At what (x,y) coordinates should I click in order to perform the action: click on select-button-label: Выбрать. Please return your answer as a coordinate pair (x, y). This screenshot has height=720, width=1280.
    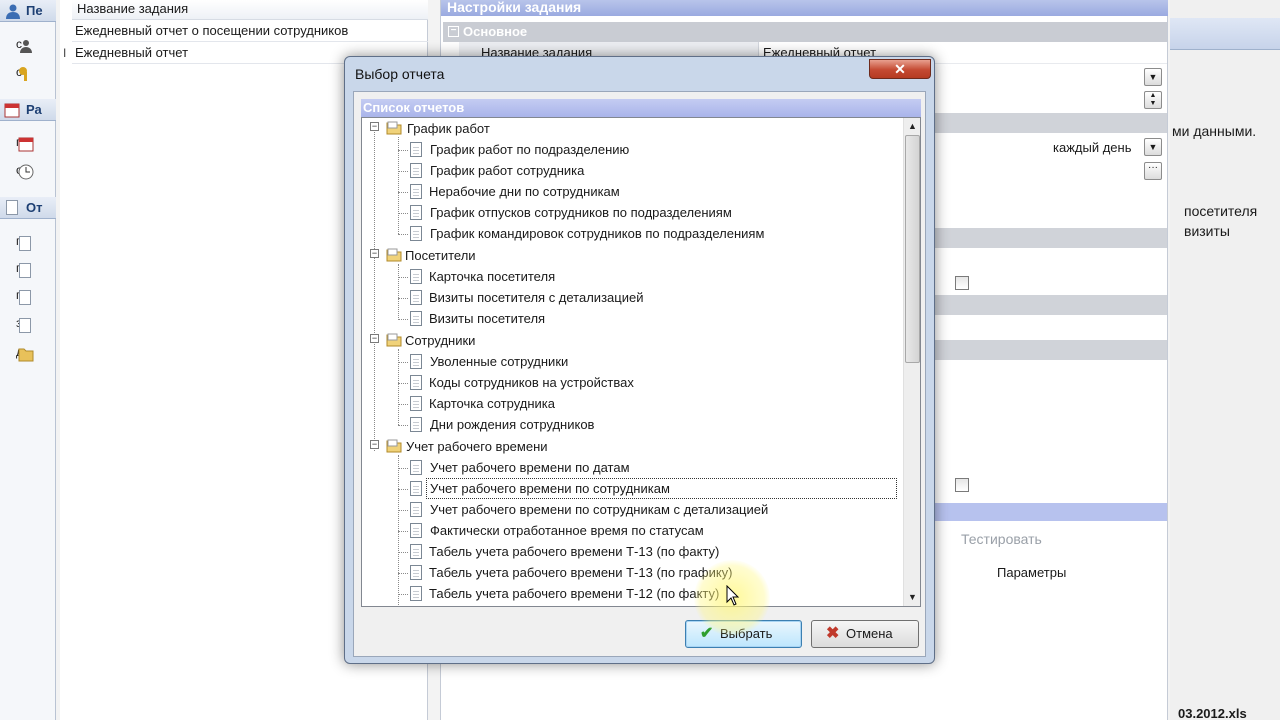
    Looking at the image, I should click on (746, 633).